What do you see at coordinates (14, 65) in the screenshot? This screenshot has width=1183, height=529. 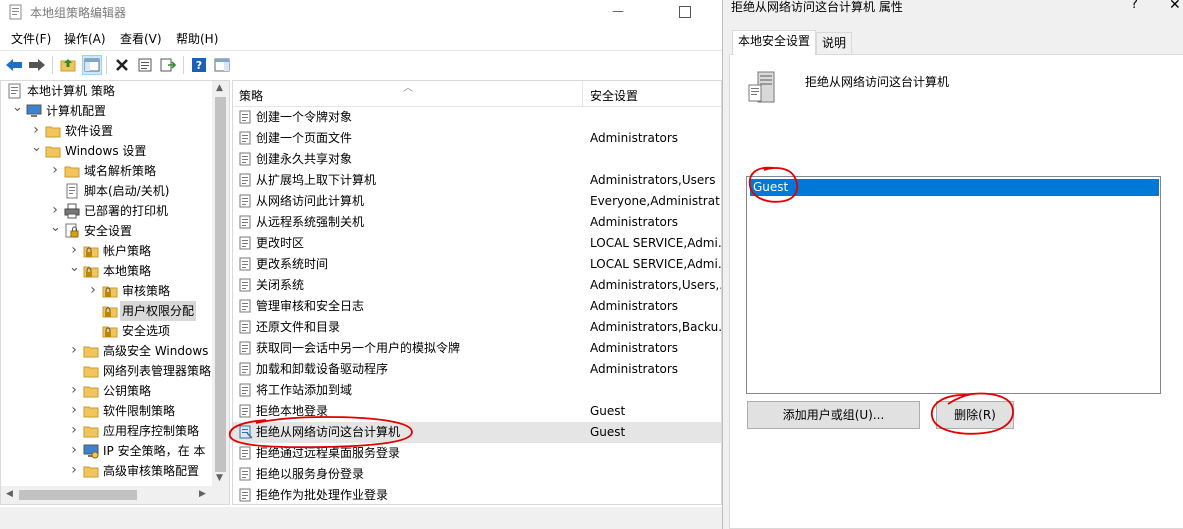 I see `back-icon` at bounding box center [14, 65].